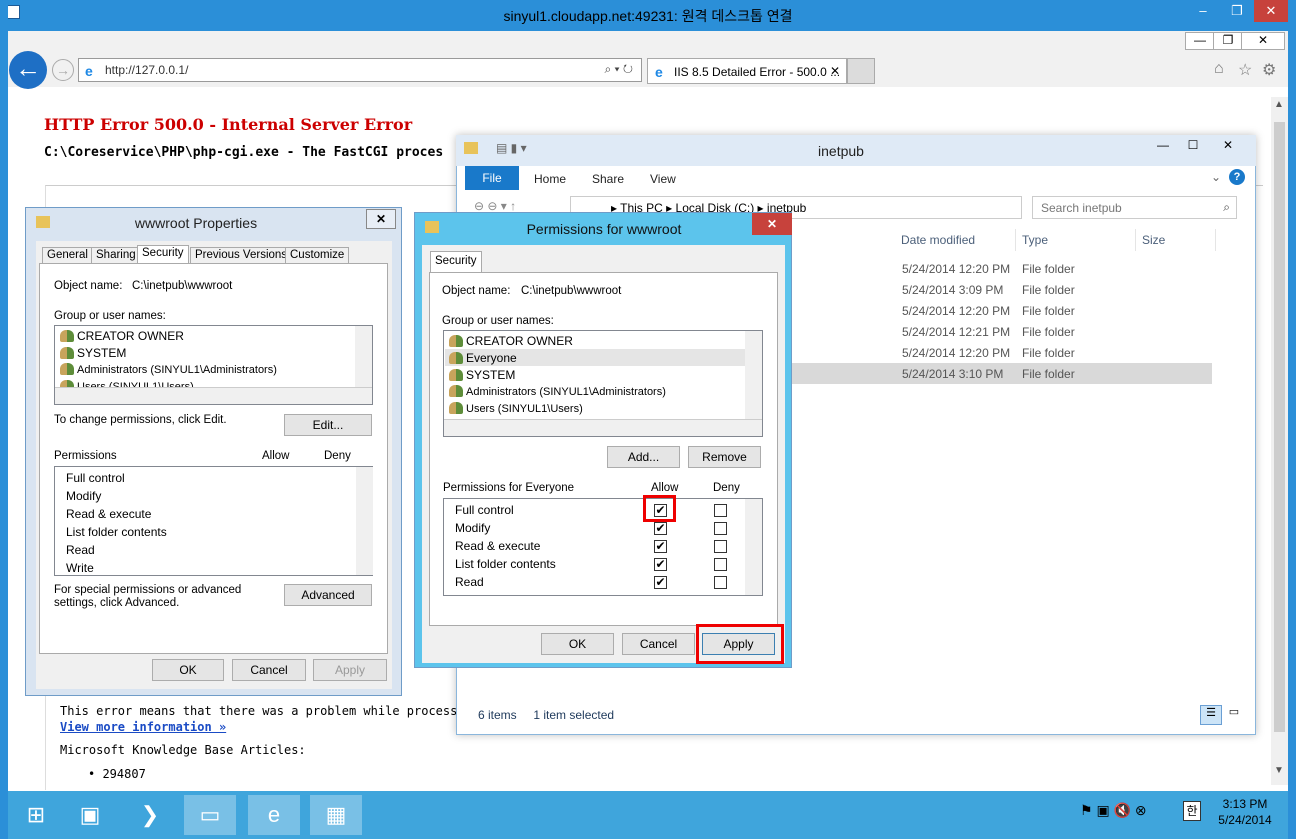 The height and width of the screenshot is (839, 1296). Describe the element at coordinates (1193, 147) in the screenshot. I see `explorer-maximize-button: ☐` at that location.